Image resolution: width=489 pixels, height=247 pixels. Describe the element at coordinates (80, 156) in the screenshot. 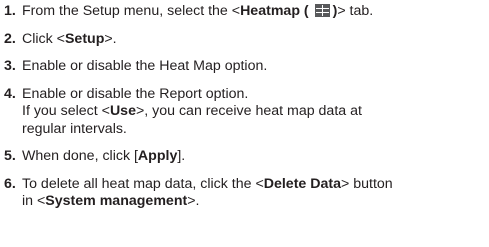

I see `step-text: When done, click [` at that location.